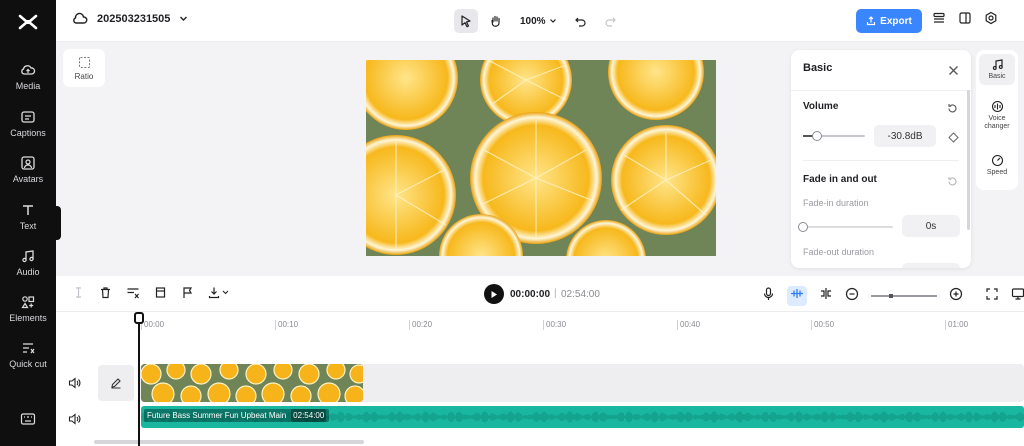  What do you see at coordinates (130, 18) in the screenshot?
I see `project-title-group: 202503231505` at bounding box center [130, 18].